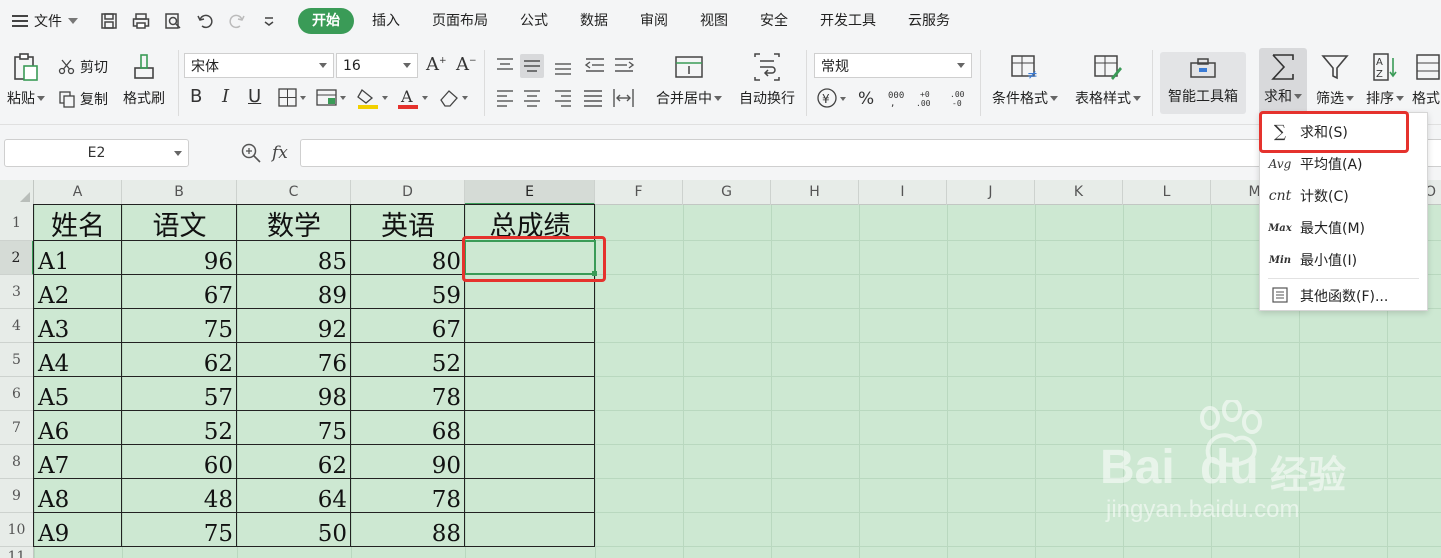 This screenshot has width=1441, height=558. I want to click on print-preview-icon, so click(173, 21).